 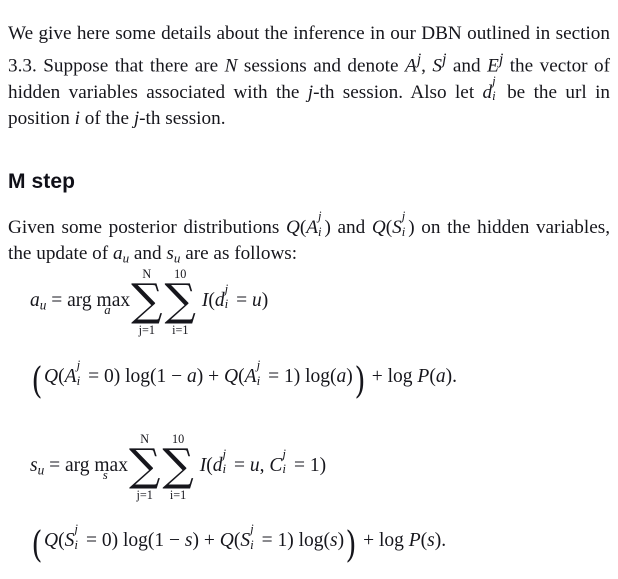 I want to click on eq-s-c-superscript: j, so click(x=284, y=453).